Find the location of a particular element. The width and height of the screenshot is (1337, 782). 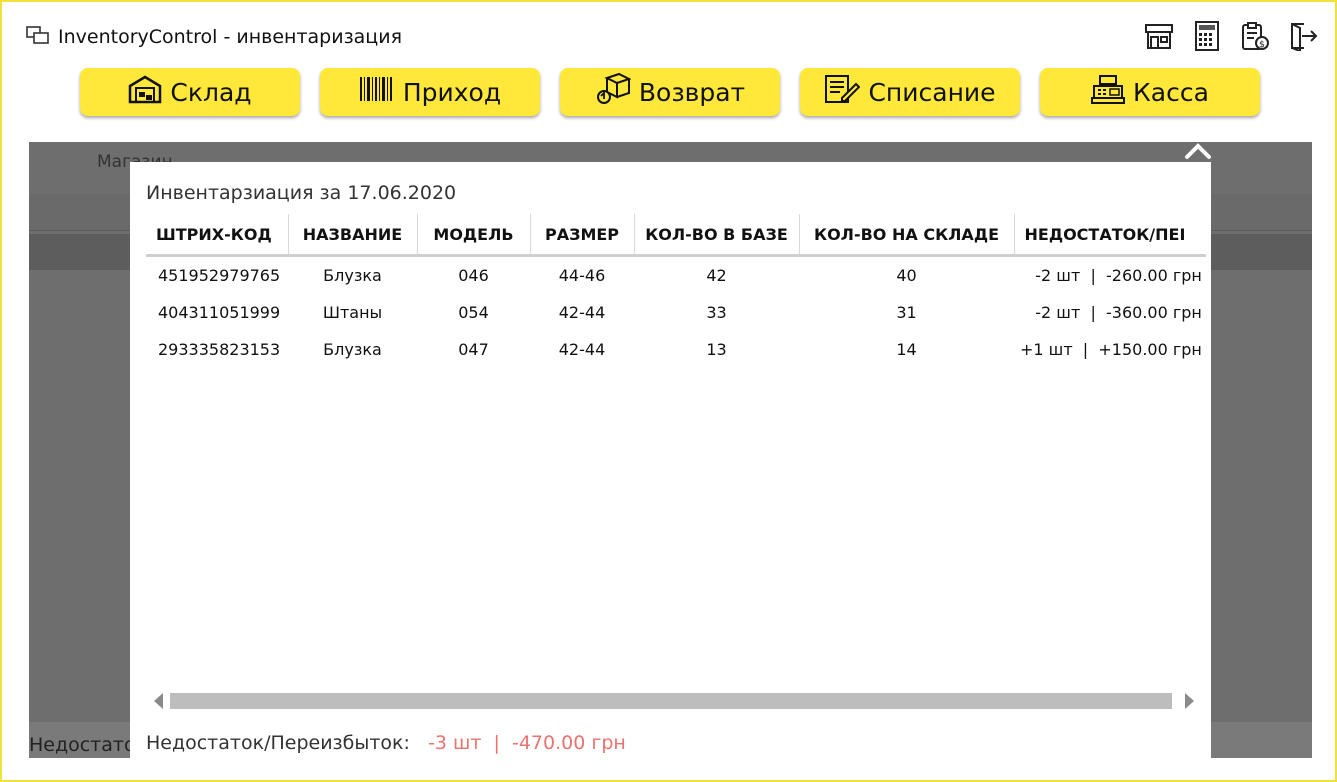

nav-button-incoming: Приход is located at coordinates (430, 92).